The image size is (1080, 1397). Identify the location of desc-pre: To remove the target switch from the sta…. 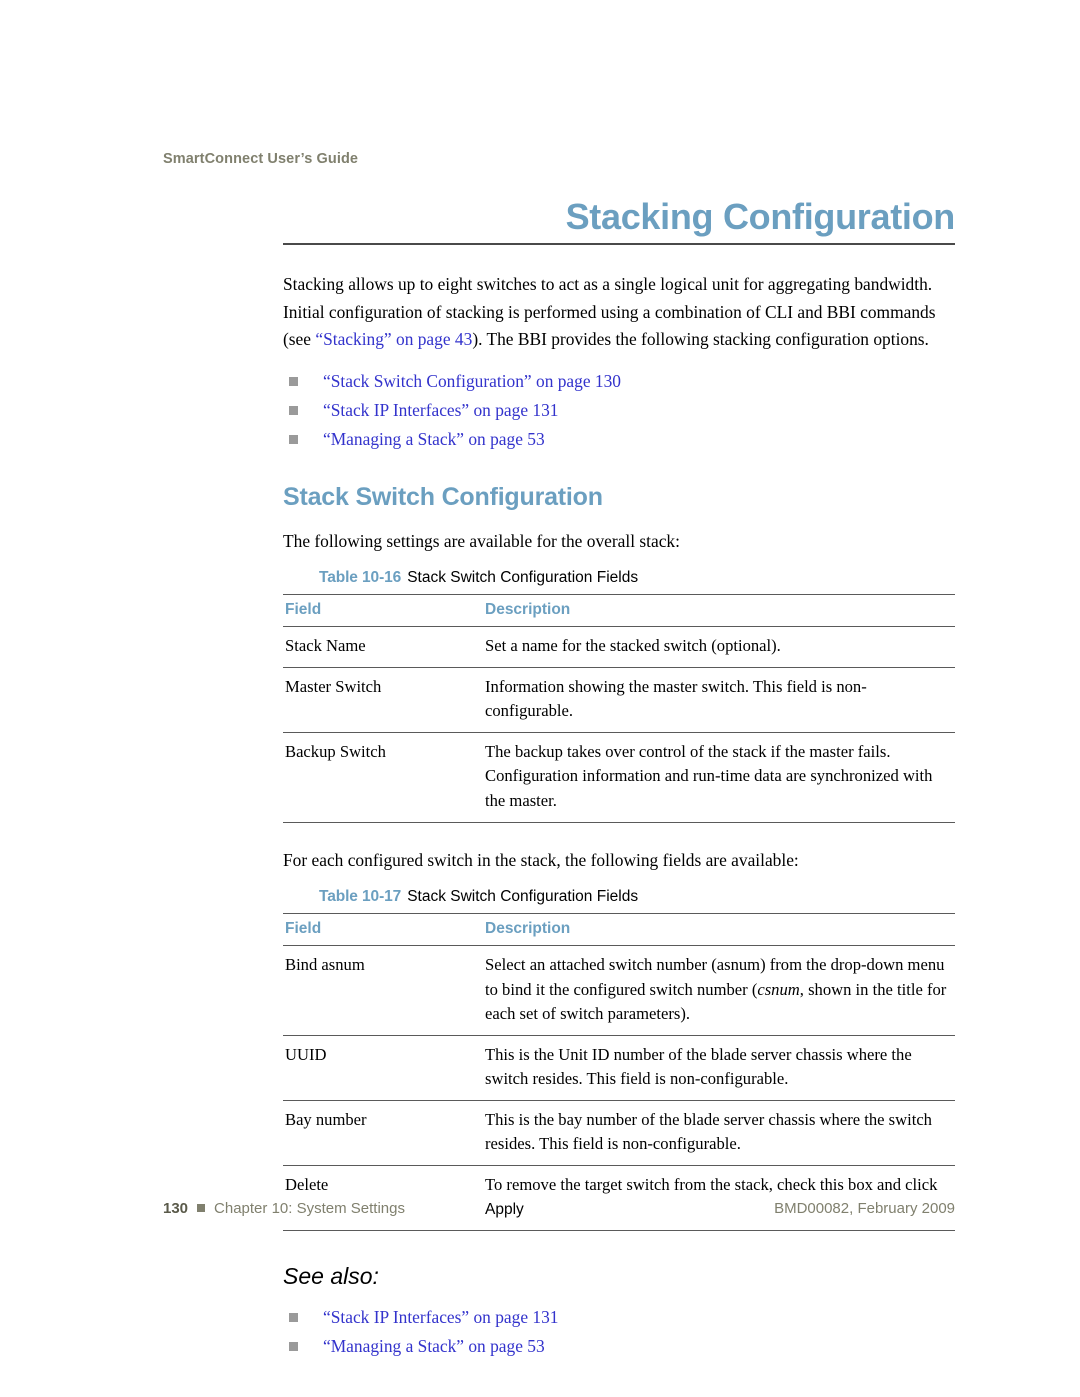
(711, 1184).